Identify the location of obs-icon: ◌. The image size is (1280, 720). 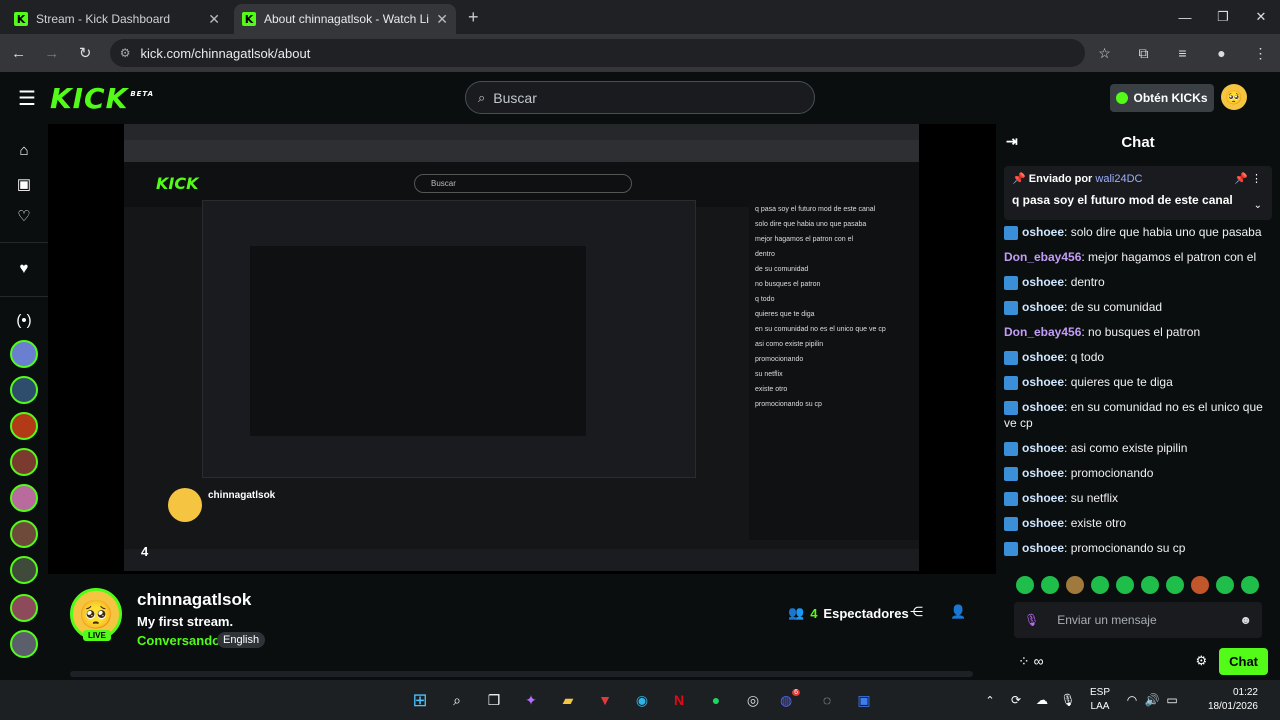
(827, 700).